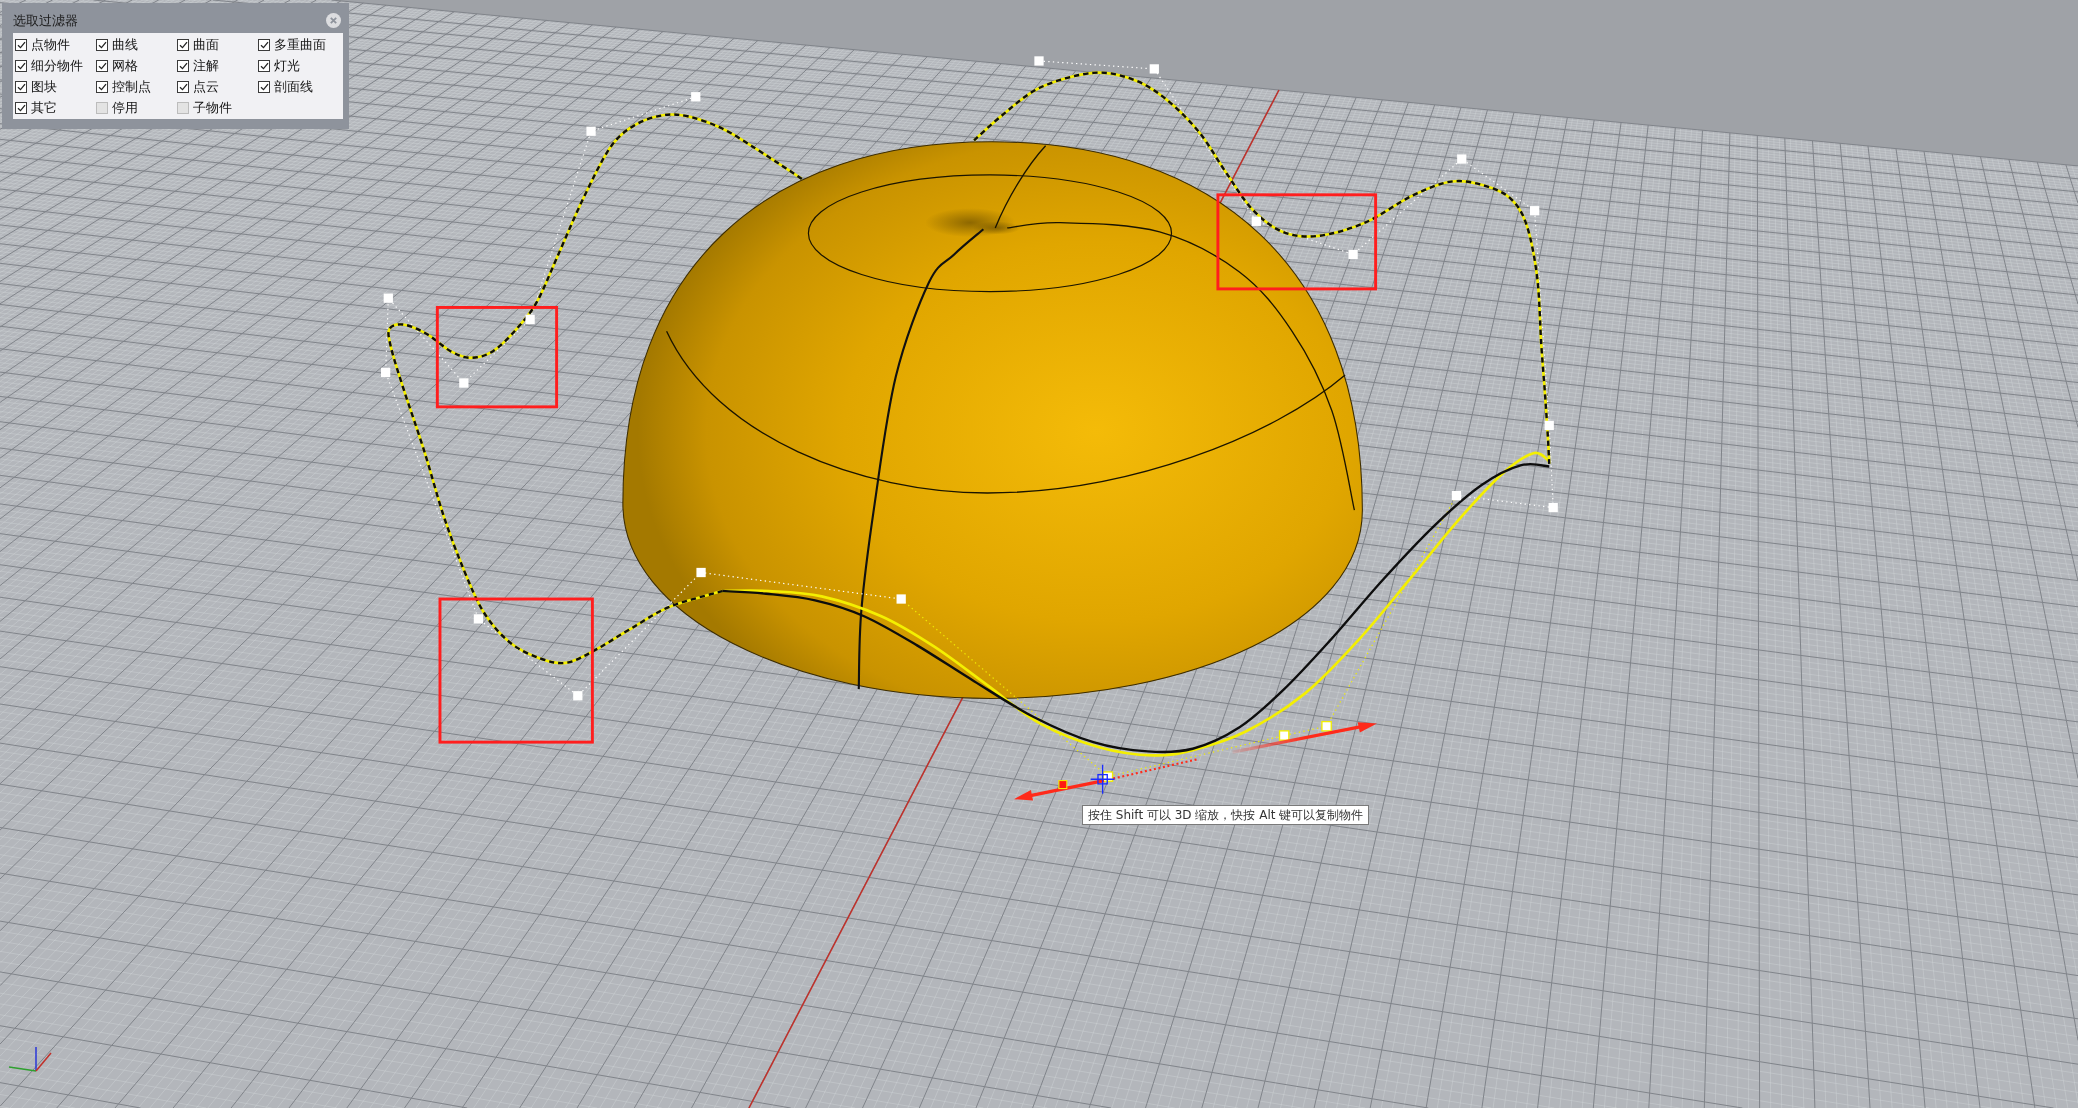  What do you see at coordinates (125, 65) in the screenshot?
I see `checkbox-label: 网格` at bounding box center [125, 65].